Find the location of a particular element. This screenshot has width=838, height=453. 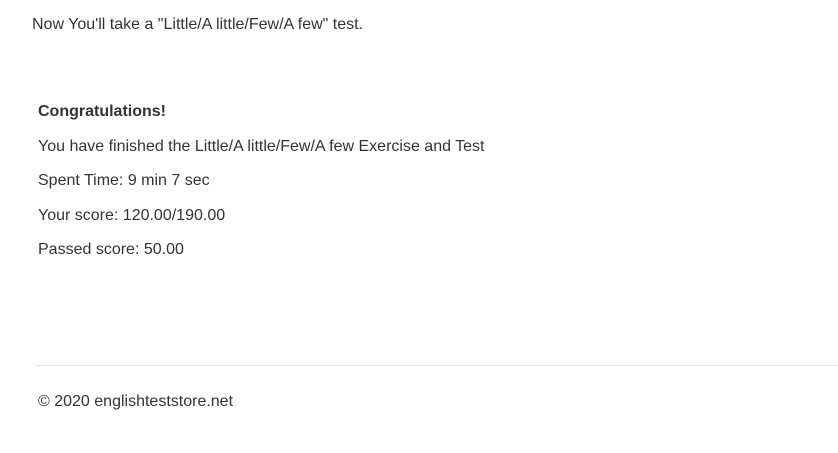

your-score: Your score: 120.00/190.00 is located at coordinates (132, 215).